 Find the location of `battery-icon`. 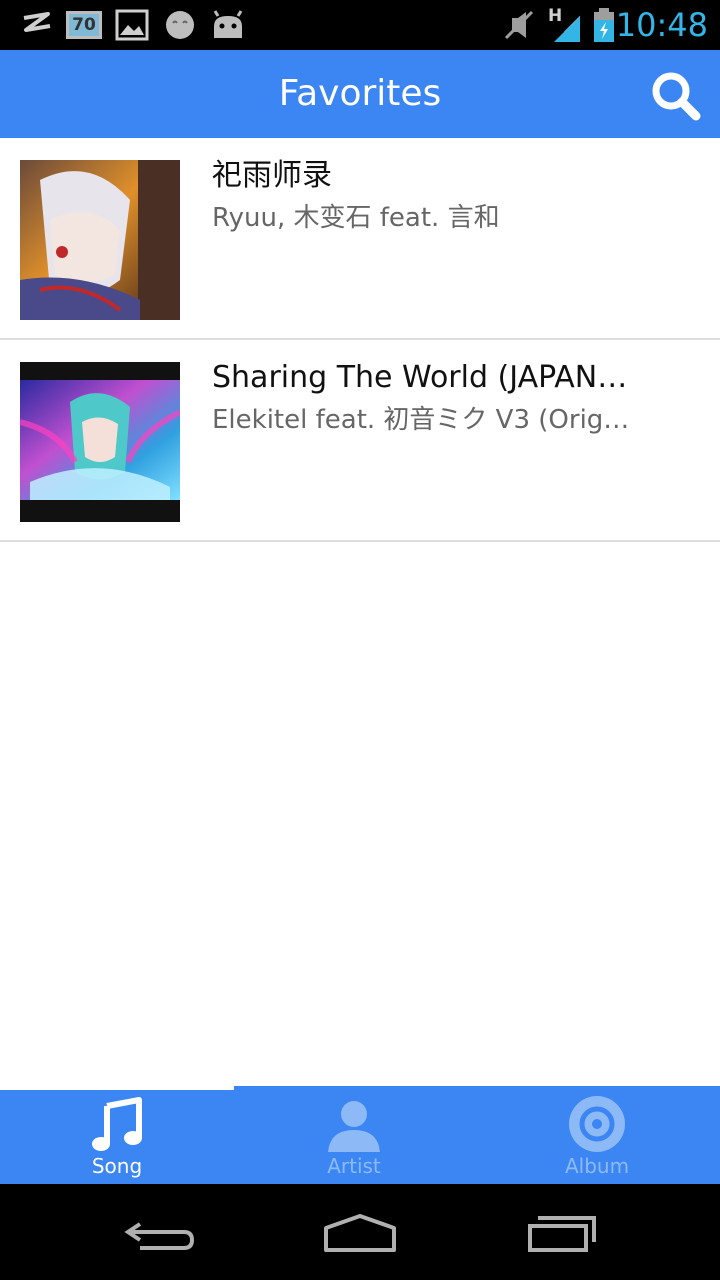

battery-icon is located at coordinates (604, 25).